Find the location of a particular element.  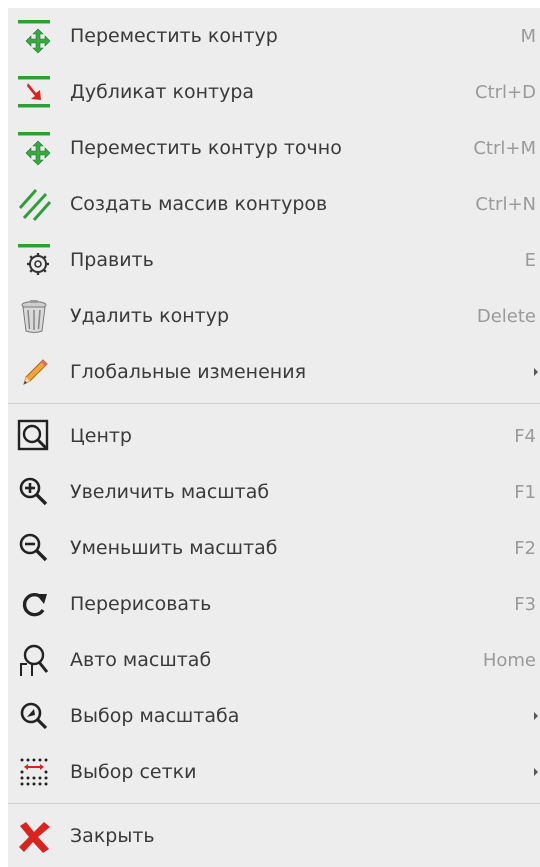

menu-item-label: Перерисовать is located at coordinates (141, 604).